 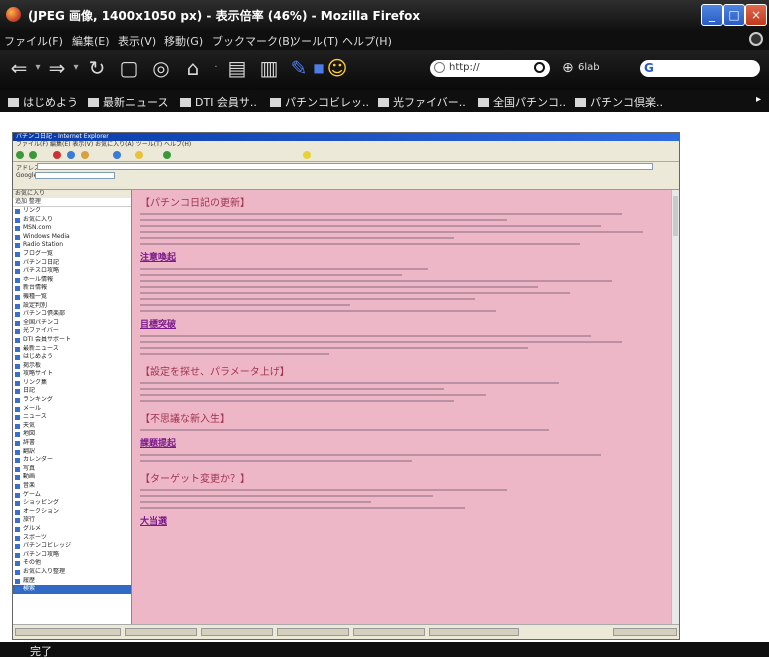 I want to click on inner-media-icon, so click(x=167, y=155).